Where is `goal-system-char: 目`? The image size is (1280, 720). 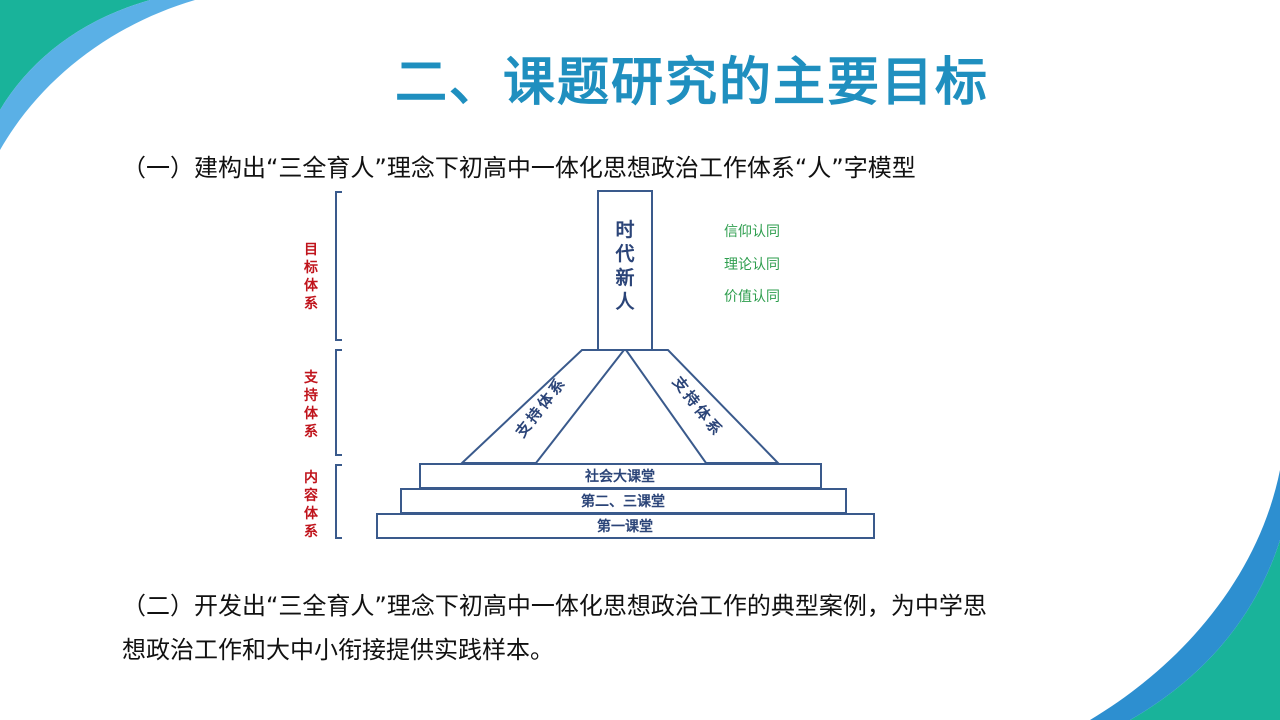
goal-system-char: 目 is located at coordinates (311, 250).